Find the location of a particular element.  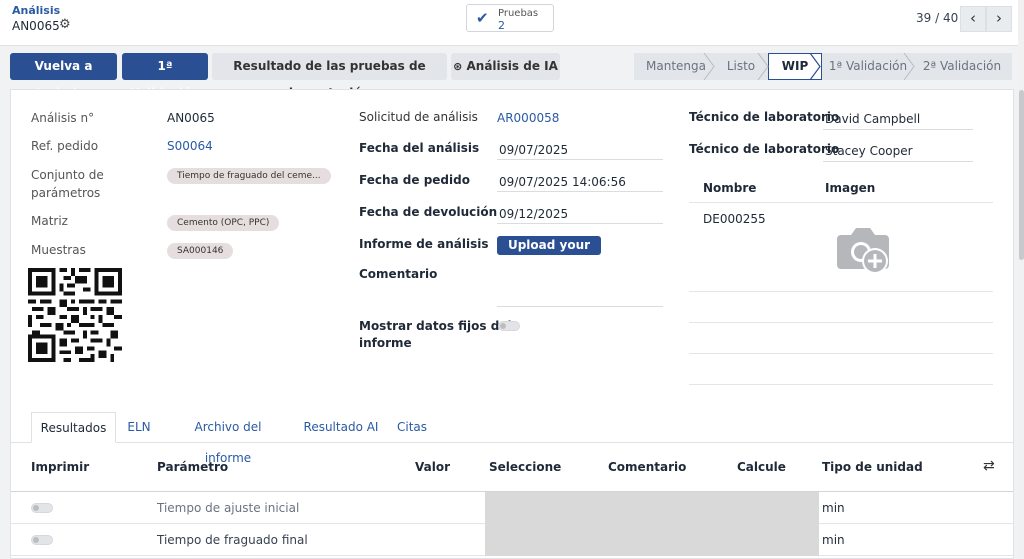

image-column-header: Imagen is located at coordinates (850, 188).